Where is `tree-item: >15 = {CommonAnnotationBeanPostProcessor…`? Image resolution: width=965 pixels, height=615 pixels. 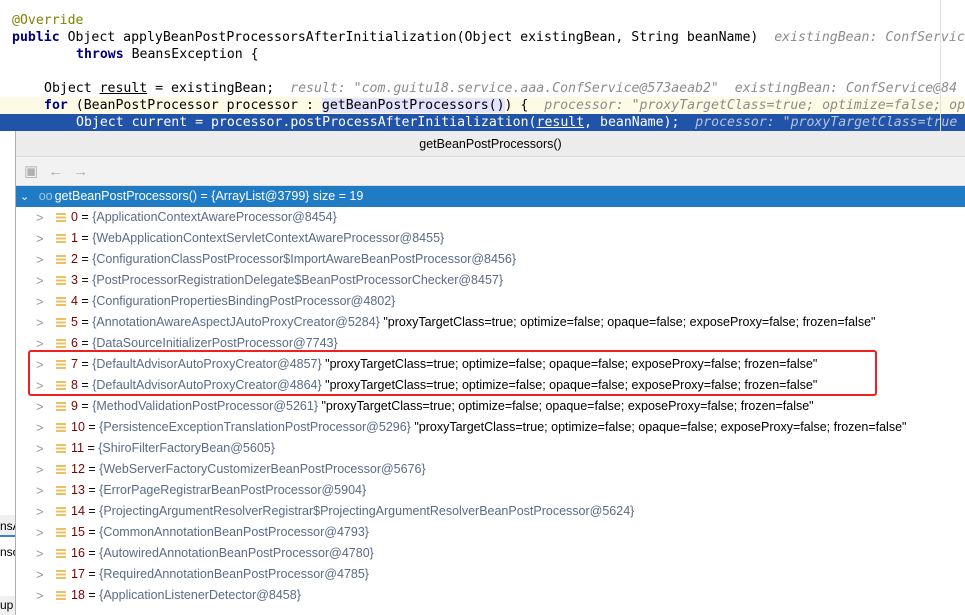
tree-item: >15 = {CommonAnnotationBeanPostProcessor… is located at coordinates (490, 532).